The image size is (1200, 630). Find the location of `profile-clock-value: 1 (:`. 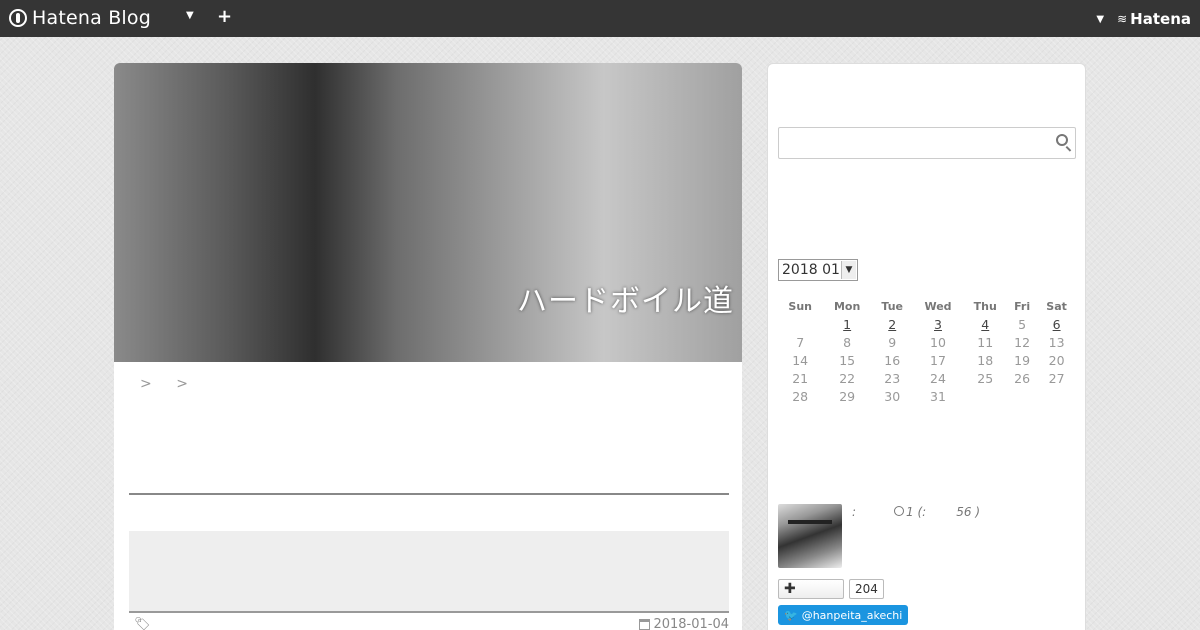

profile-clock-value: 1 (: is located at coordinates (916, 512).